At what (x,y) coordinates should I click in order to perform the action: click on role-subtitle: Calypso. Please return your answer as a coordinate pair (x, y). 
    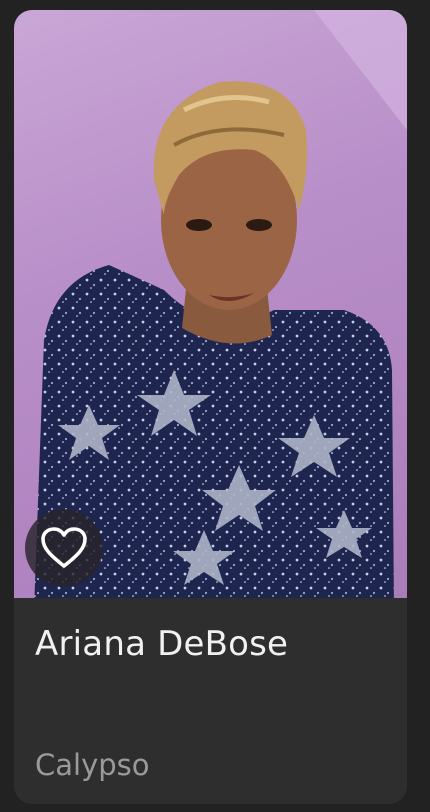
    Looking at the image, I should click on (92, 765).